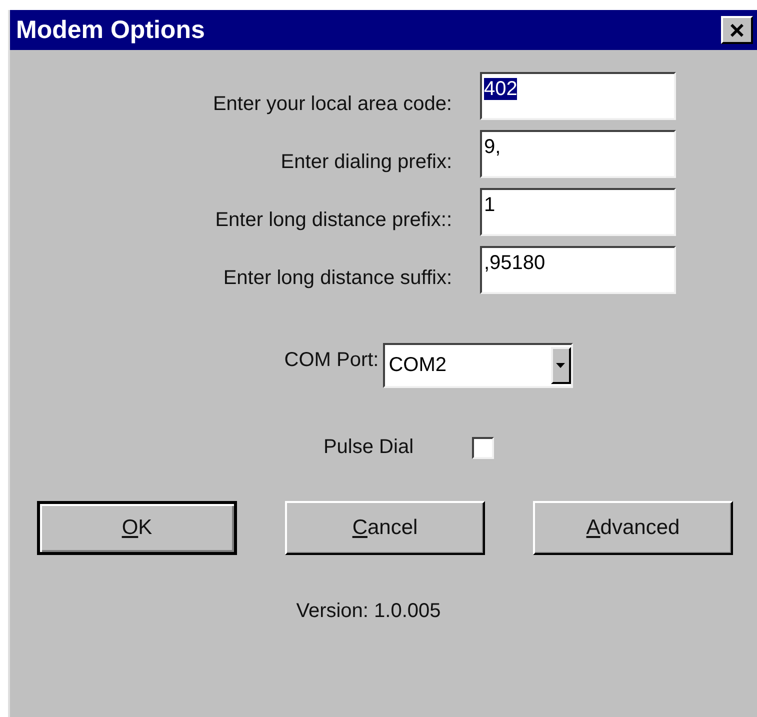  What do you see at coordinates (337, 278) in the screenshot?
I see `field-label: Enter long distance suffix:` at bounding box center [337, 278].